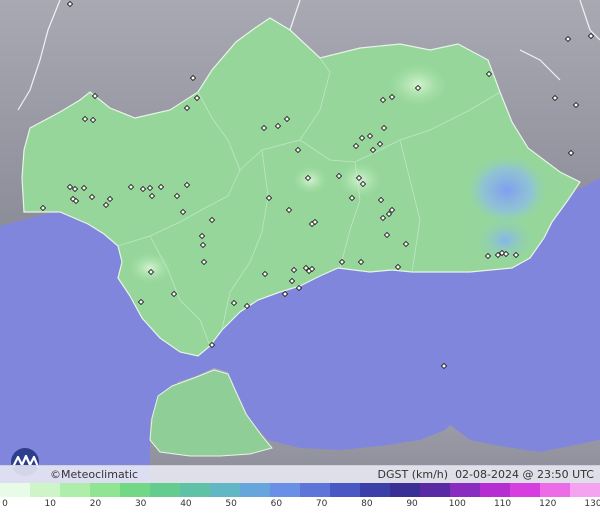 The height and width of the screenshot is (517, 600). Describe the element at coordinates (94, 474) in the screenshot. I see `brand-label: ©Meteoclimatic` at that location.